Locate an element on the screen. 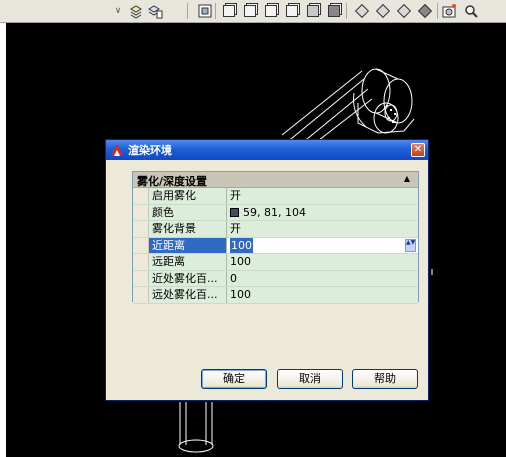 This screenshot has width=506, height=457. dialog-title: 渲染环境 is located at coordinates (150, 150).